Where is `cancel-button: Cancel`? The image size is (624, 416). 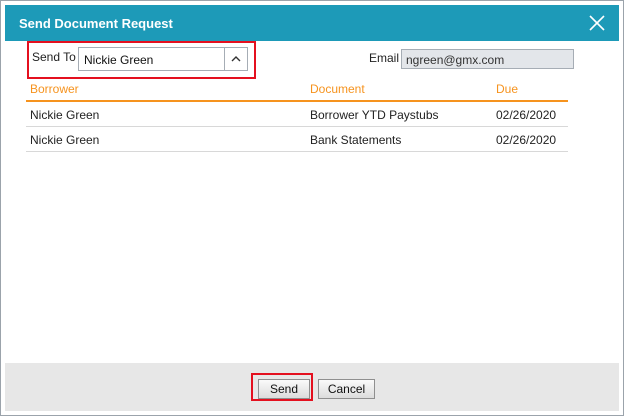
cancel-button: Cancel is located at coordinates (346, 389).